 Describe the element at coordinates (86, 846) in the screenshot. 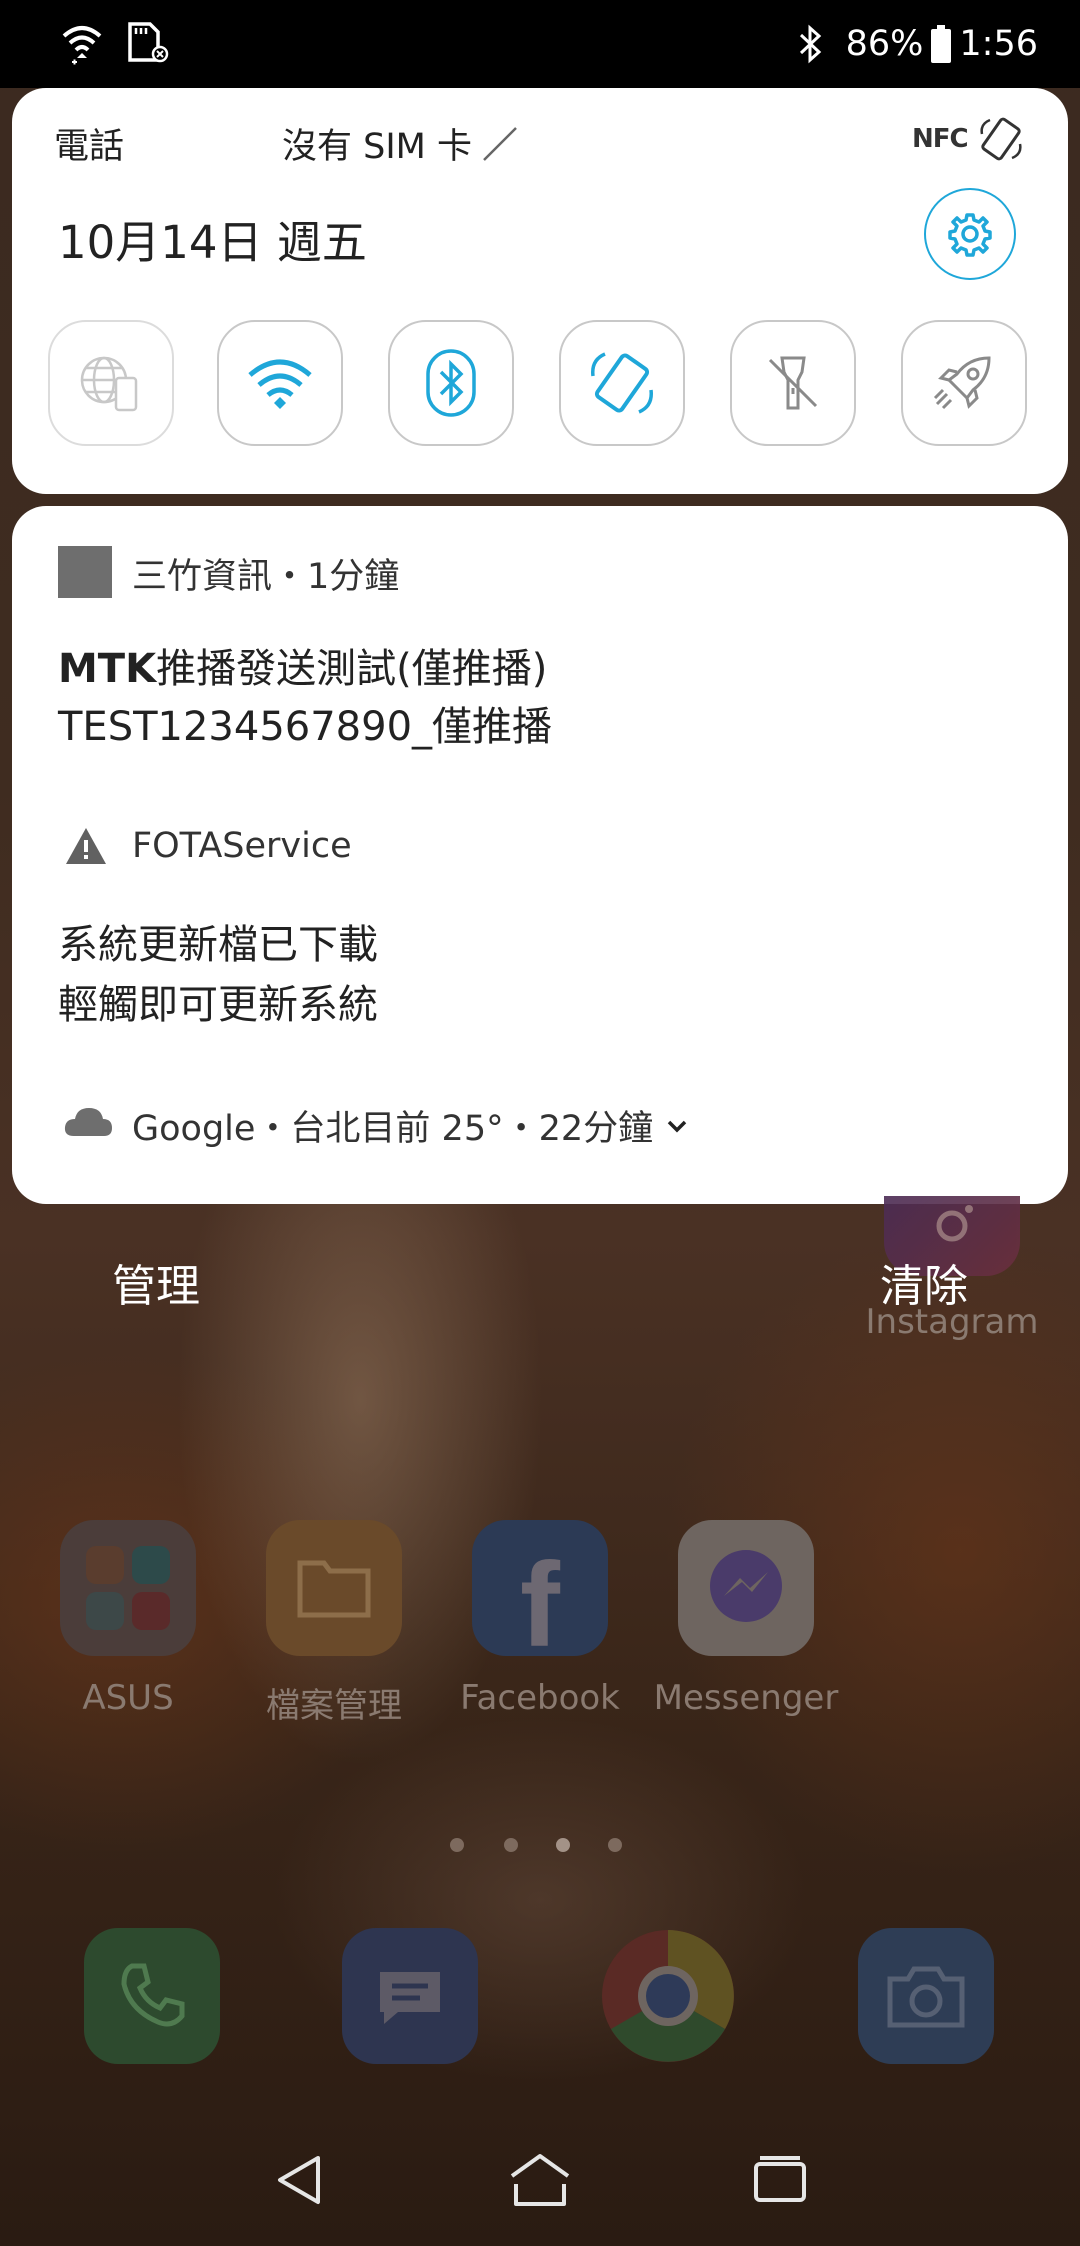

I see `warning-icon` at that location.